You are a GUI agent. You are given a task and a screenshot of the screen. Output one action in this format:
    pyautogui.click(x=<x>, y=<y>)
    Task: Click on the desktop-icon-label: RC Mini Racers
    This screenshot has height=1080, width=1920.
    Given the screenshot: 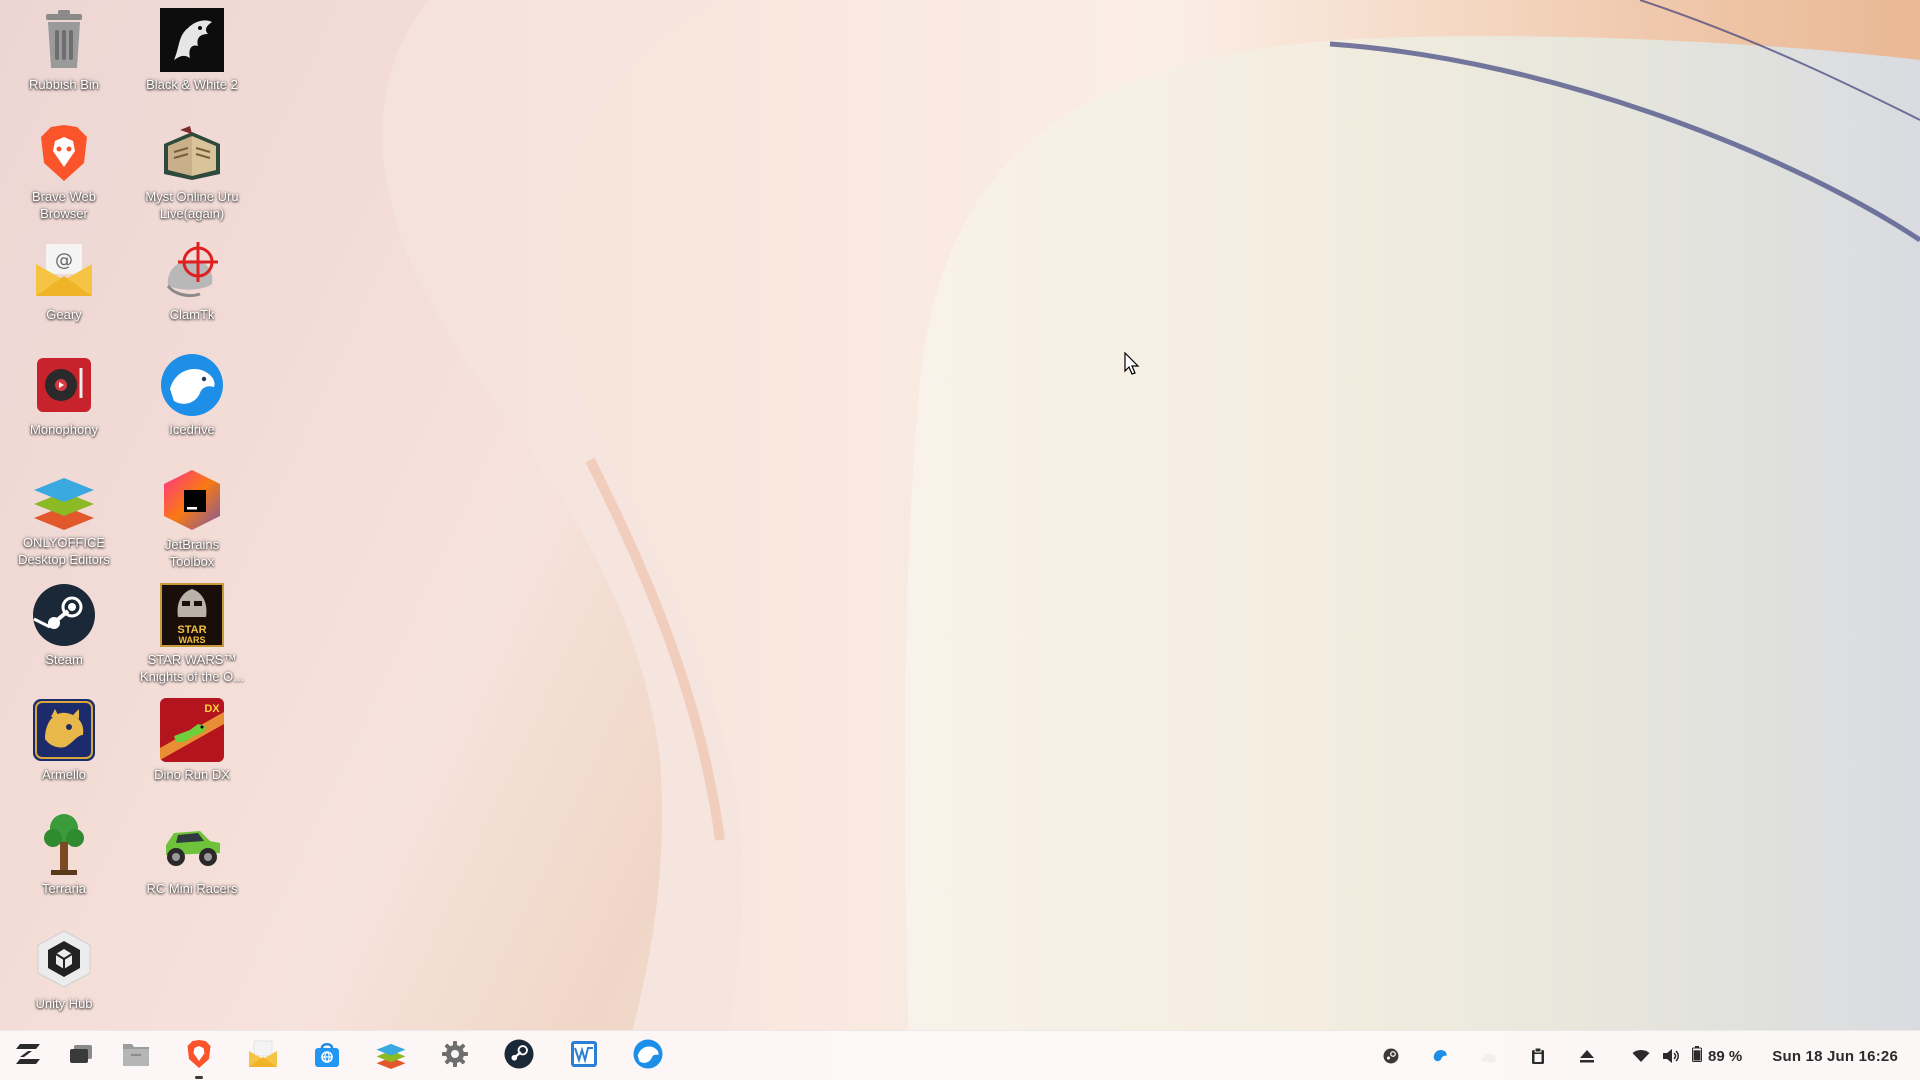 What is the action you would take?
    pyautogui.click(x=192, y=888)
    